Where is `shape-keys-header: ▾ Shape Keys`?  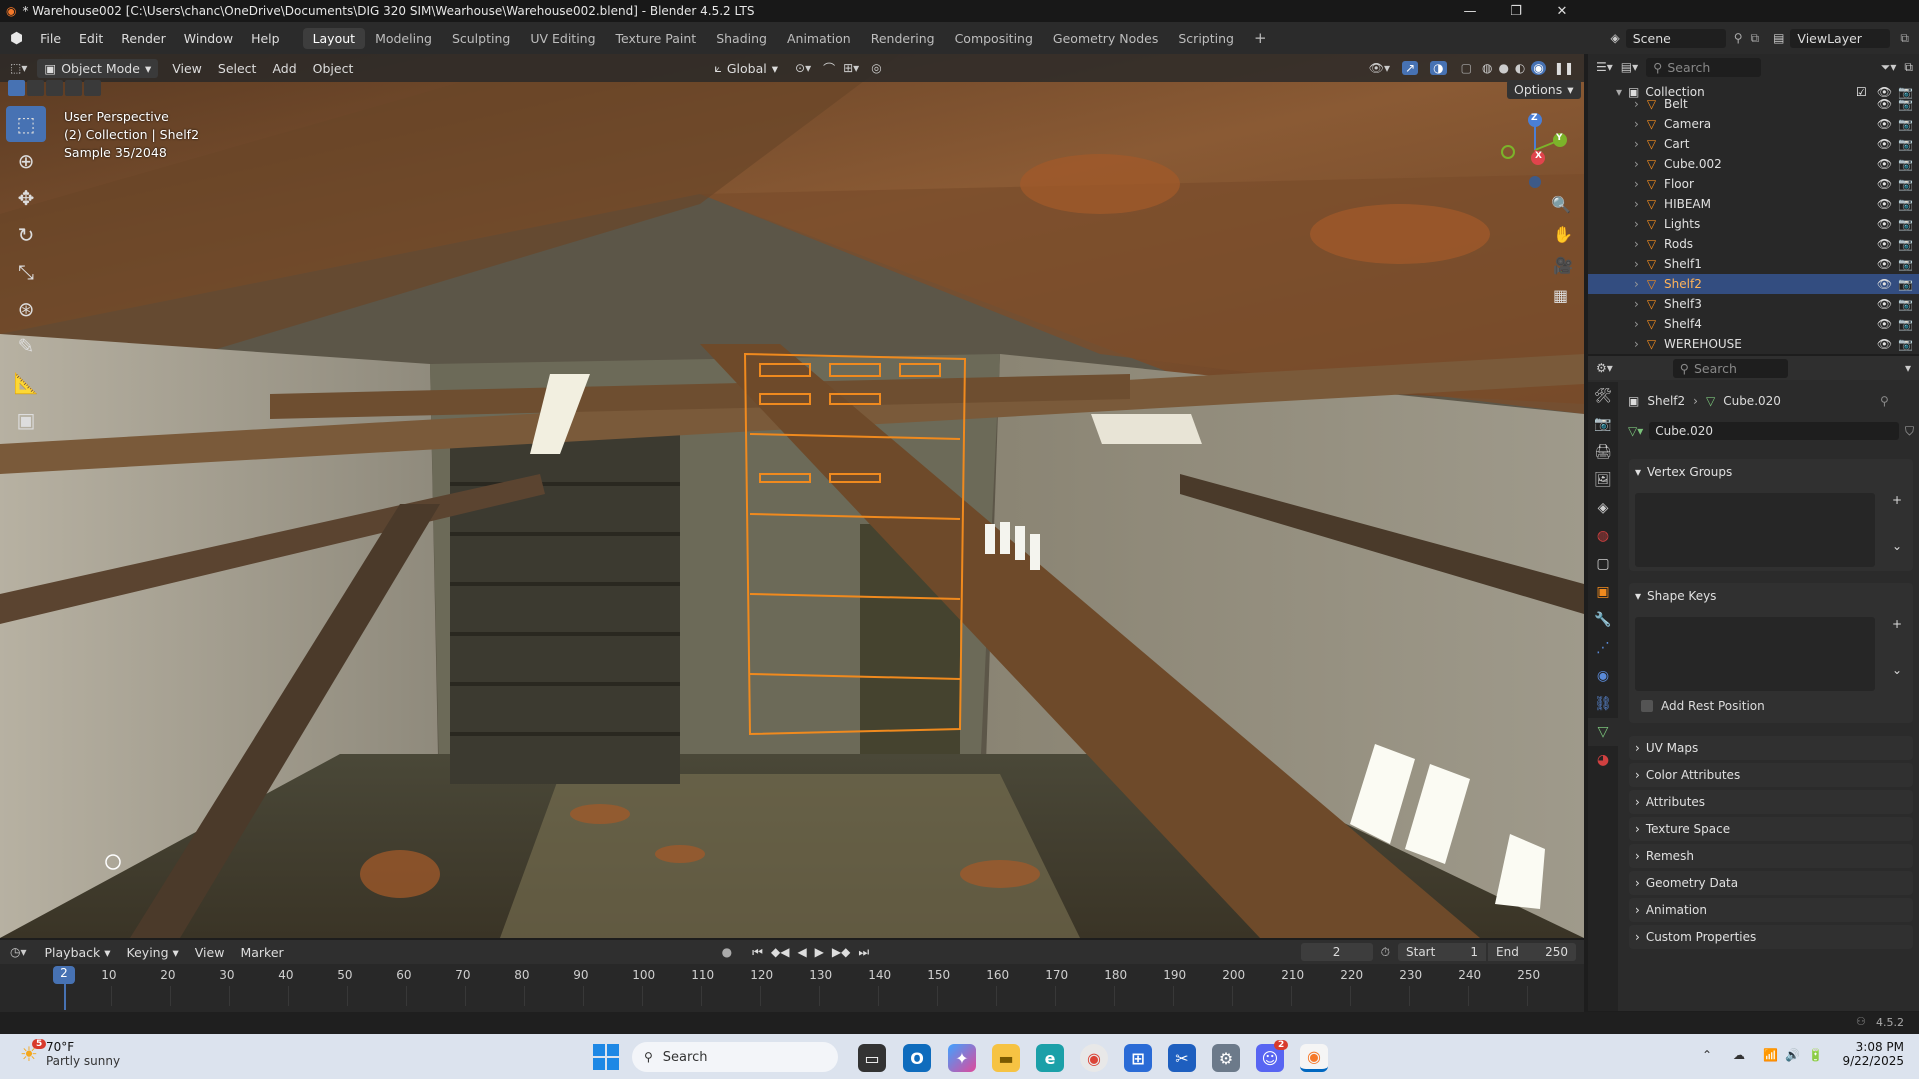 shape-keys-header: ▾ Shape Keys is located at coordinates (1771, 596).